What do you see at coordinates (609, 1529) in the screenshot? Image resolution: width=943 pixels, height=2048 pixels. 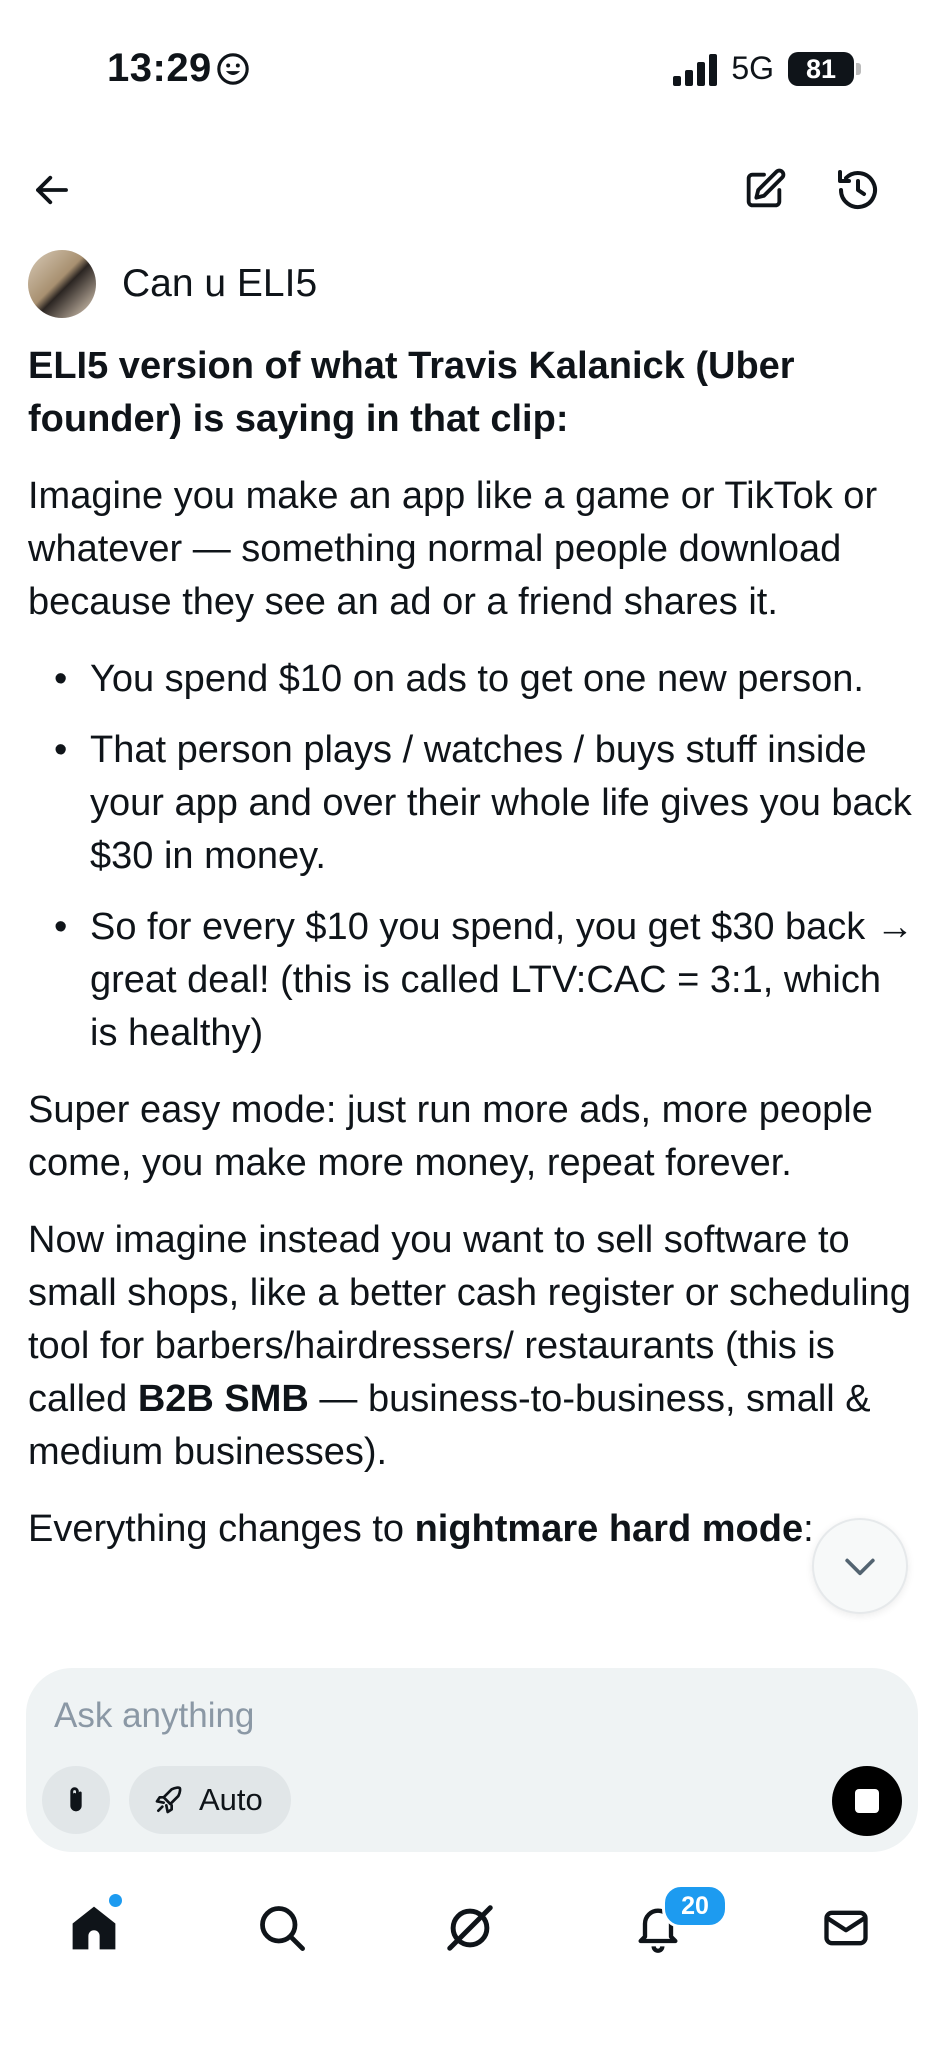 I see `hard-bold: nightmare hard mode` at bounding box center [609, 1529].